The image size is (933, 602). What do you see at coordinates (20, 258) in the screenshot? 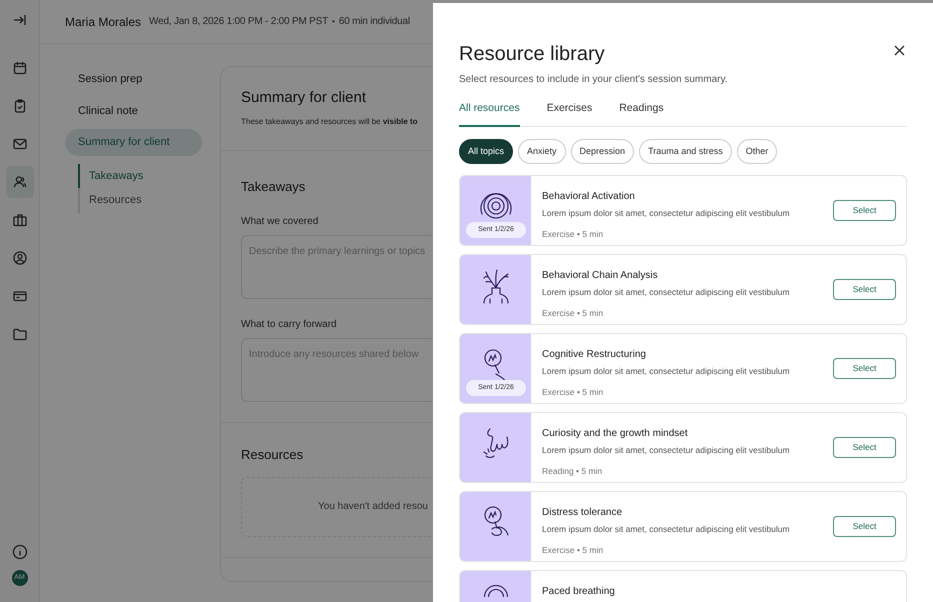
I see `user-circle-icon` at bounding box center [20, 258].